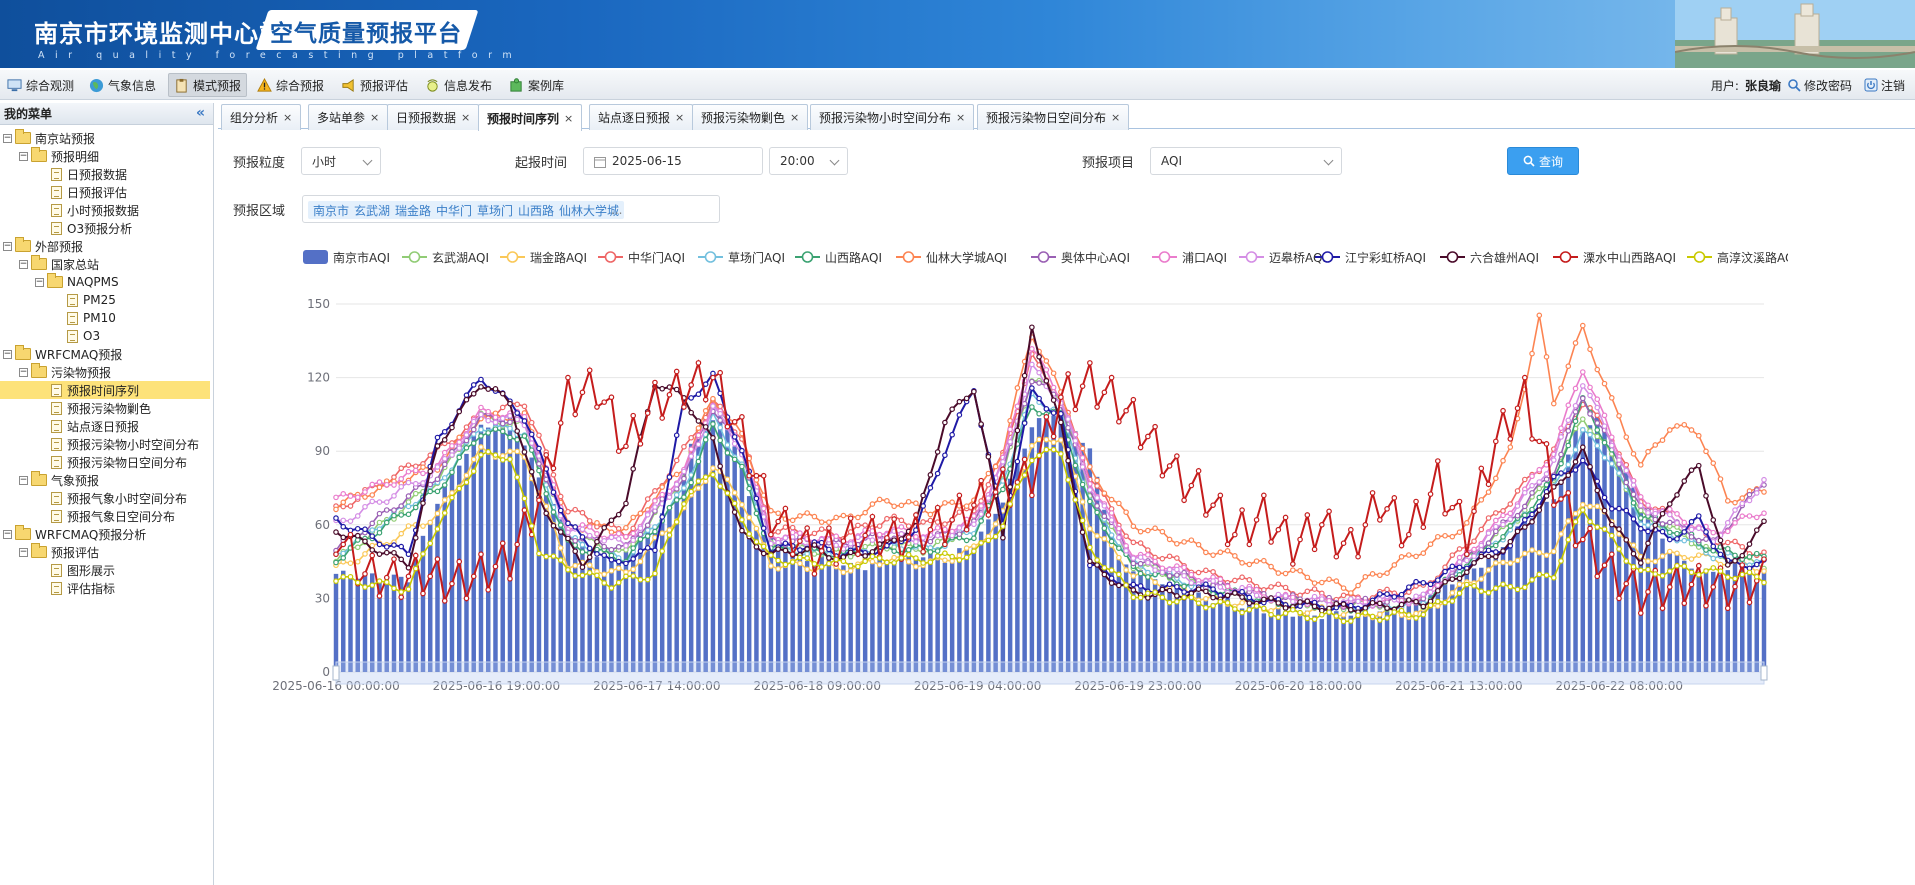 Image resolution: width=1915 pixels, height=885 pixels. I want to click on tab: 预报污染物日空间分布 ×, so click(1053, 117).